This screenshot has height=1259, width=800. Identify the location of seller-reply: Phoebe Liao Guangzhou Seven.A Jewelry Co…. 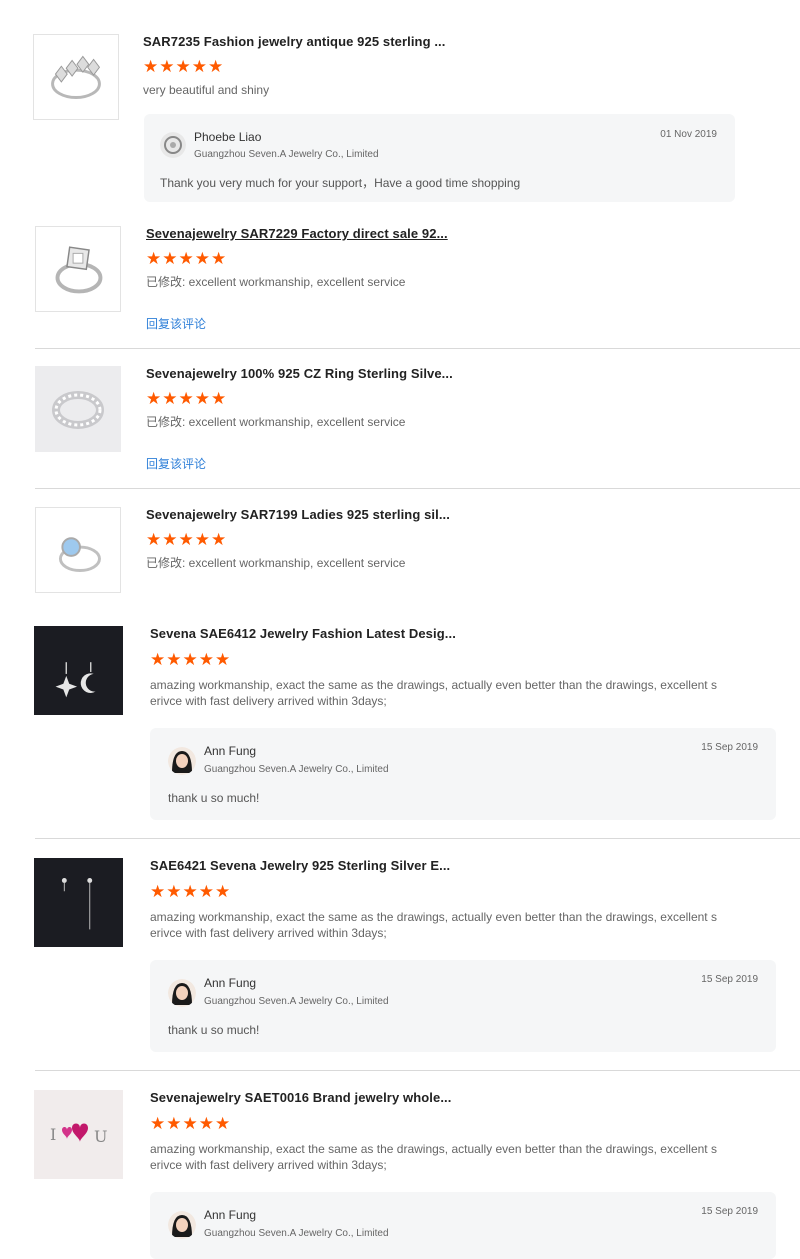
(439, 158).